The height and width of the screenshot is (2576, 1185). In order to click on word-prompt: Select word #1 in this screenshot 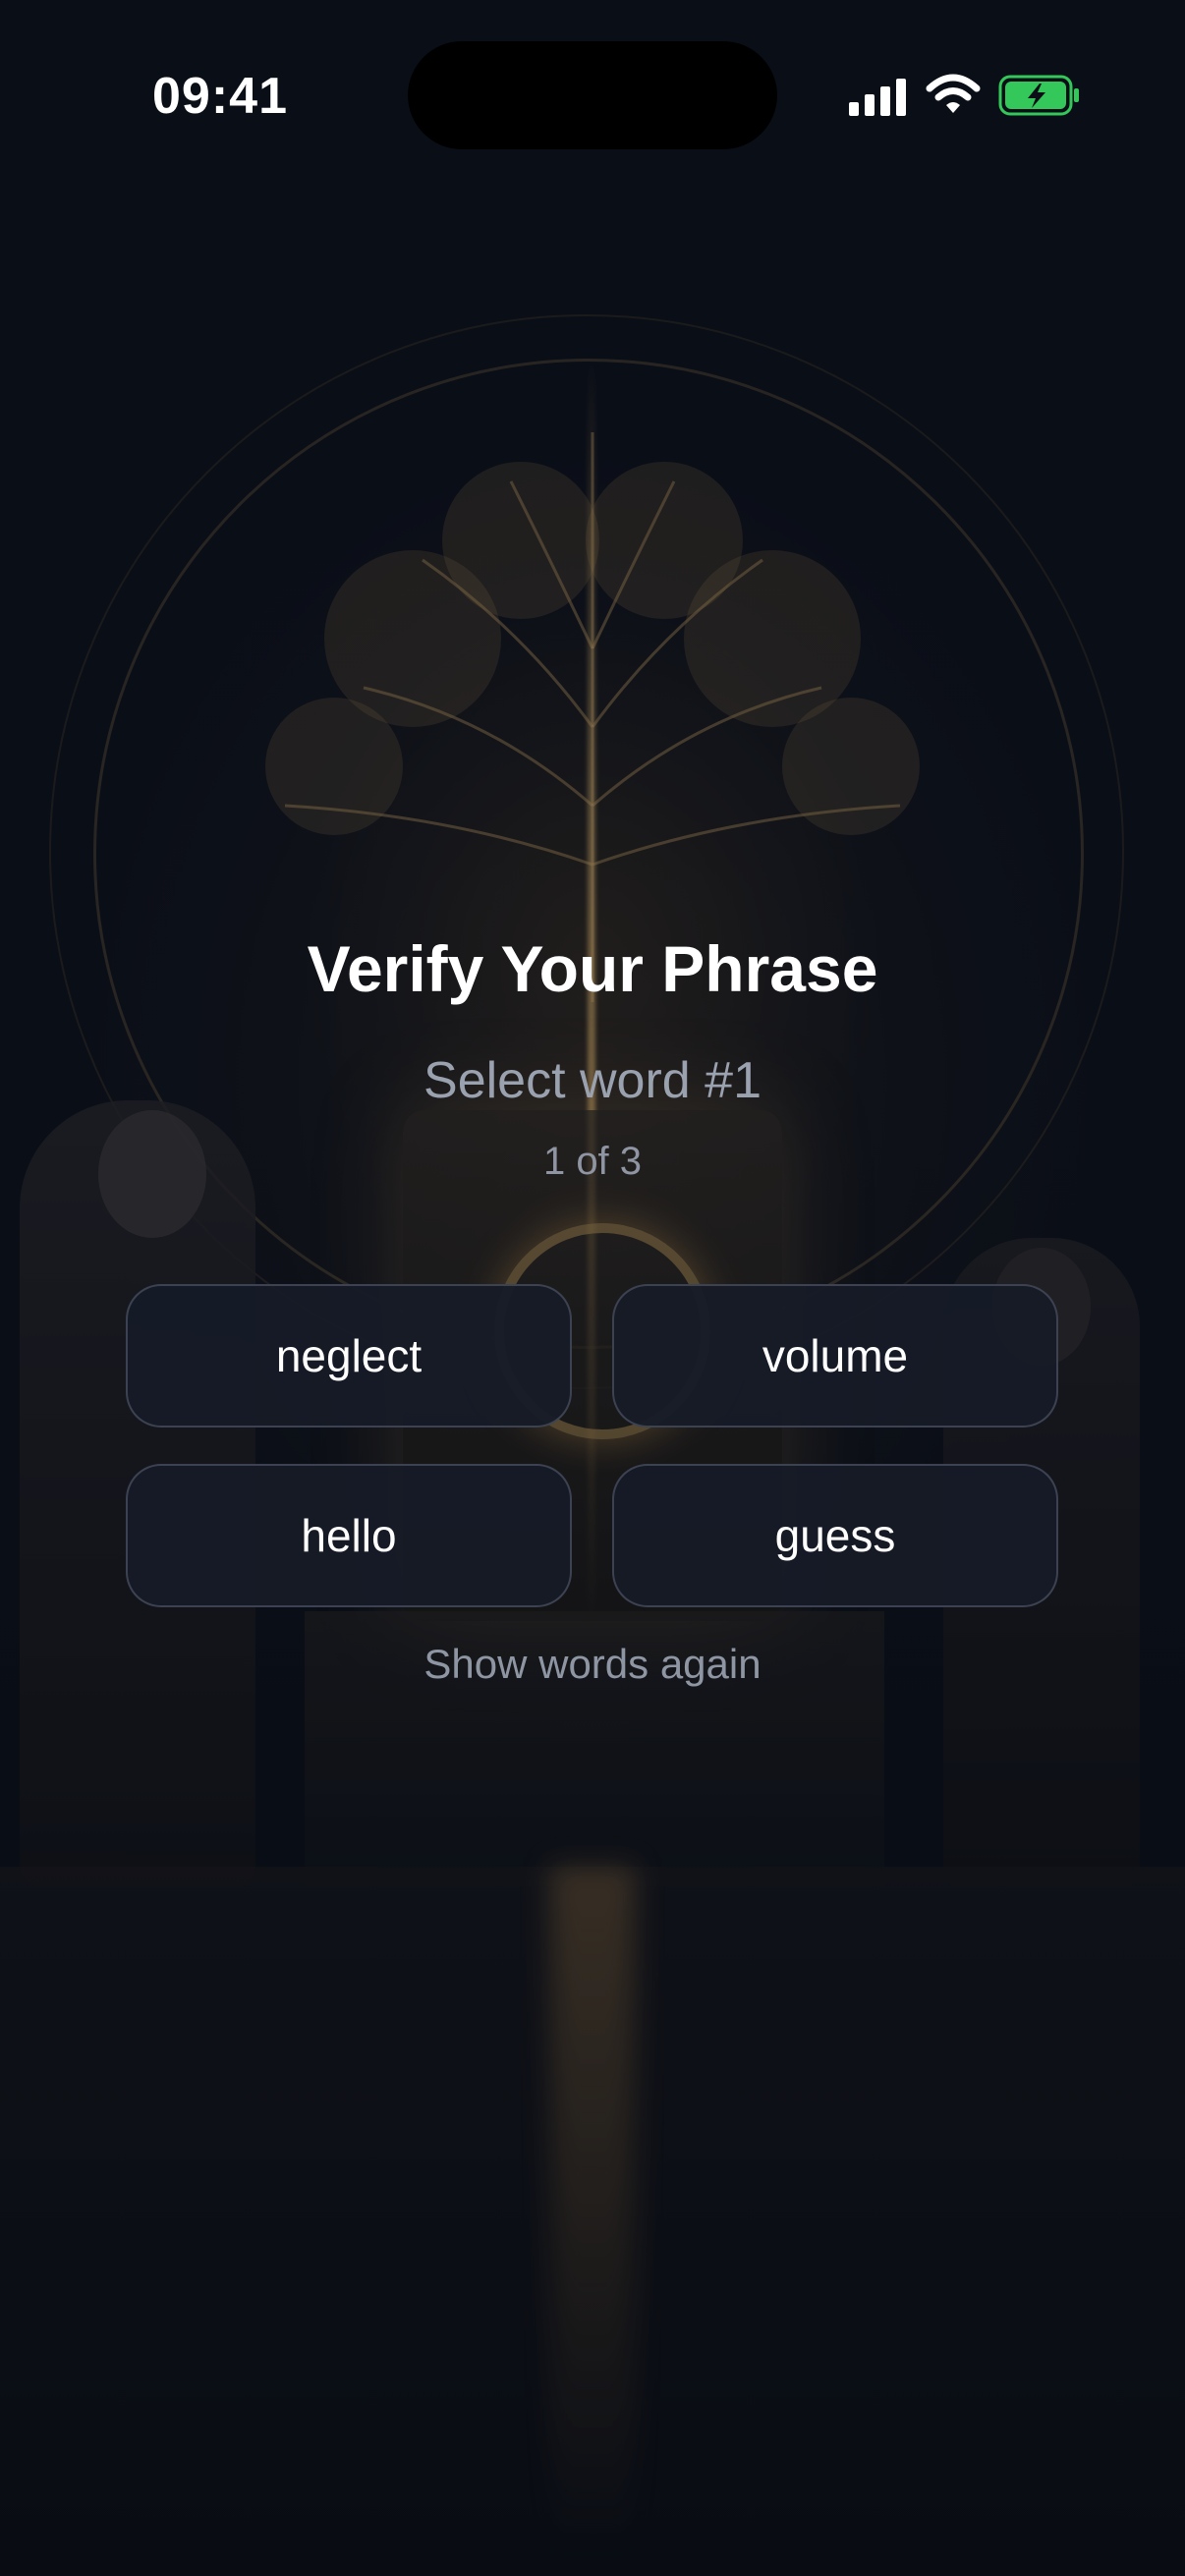, I will do `click(592, 1080)`.